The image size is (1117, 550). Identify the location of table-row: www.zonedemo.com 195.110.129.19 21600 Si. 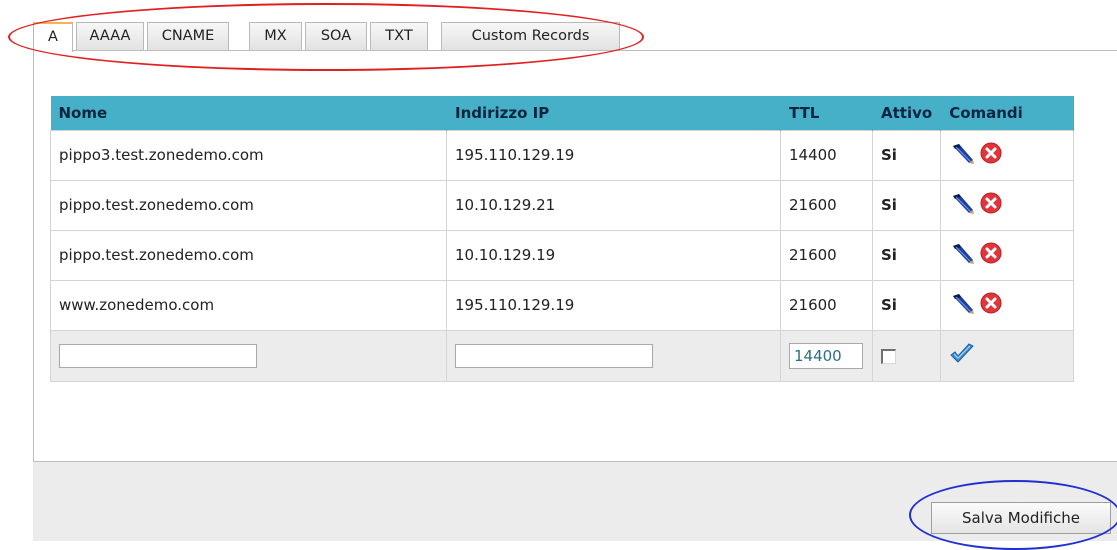
(562, 305).